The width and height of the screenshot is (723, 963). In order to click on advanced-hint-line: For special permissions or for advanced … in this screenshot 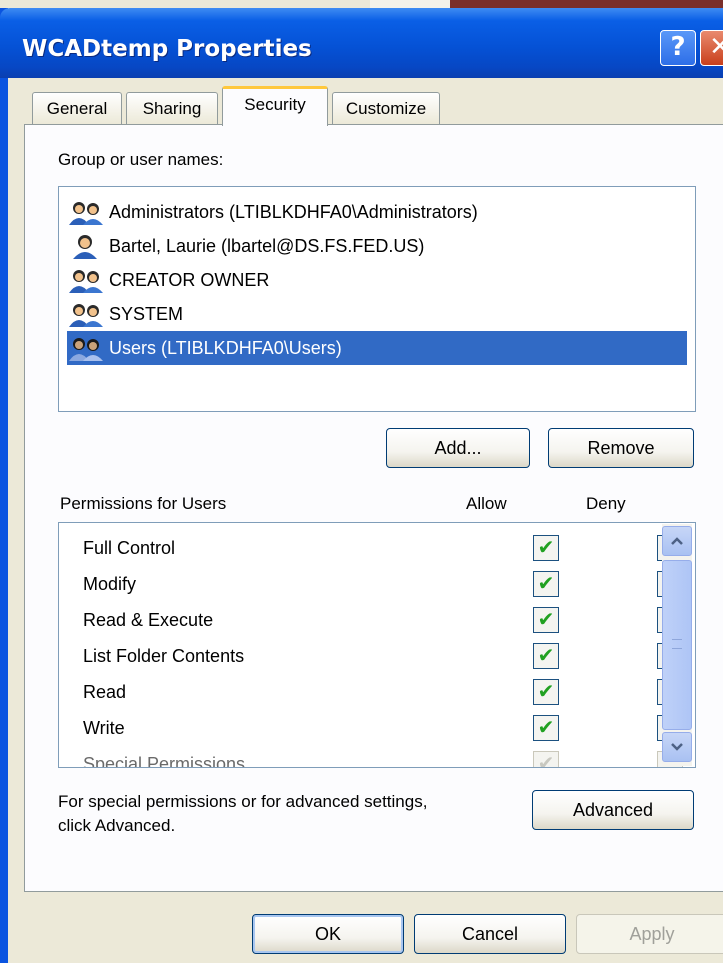, I will do `click(243, 801)`.